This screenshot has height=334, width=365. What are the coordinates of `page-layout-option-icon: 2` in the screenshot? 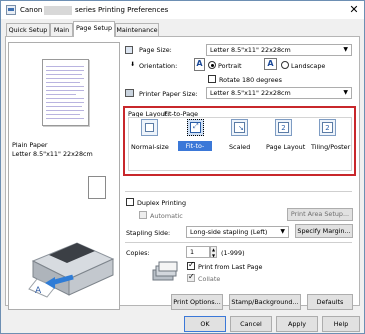 It's located at (283, 127).